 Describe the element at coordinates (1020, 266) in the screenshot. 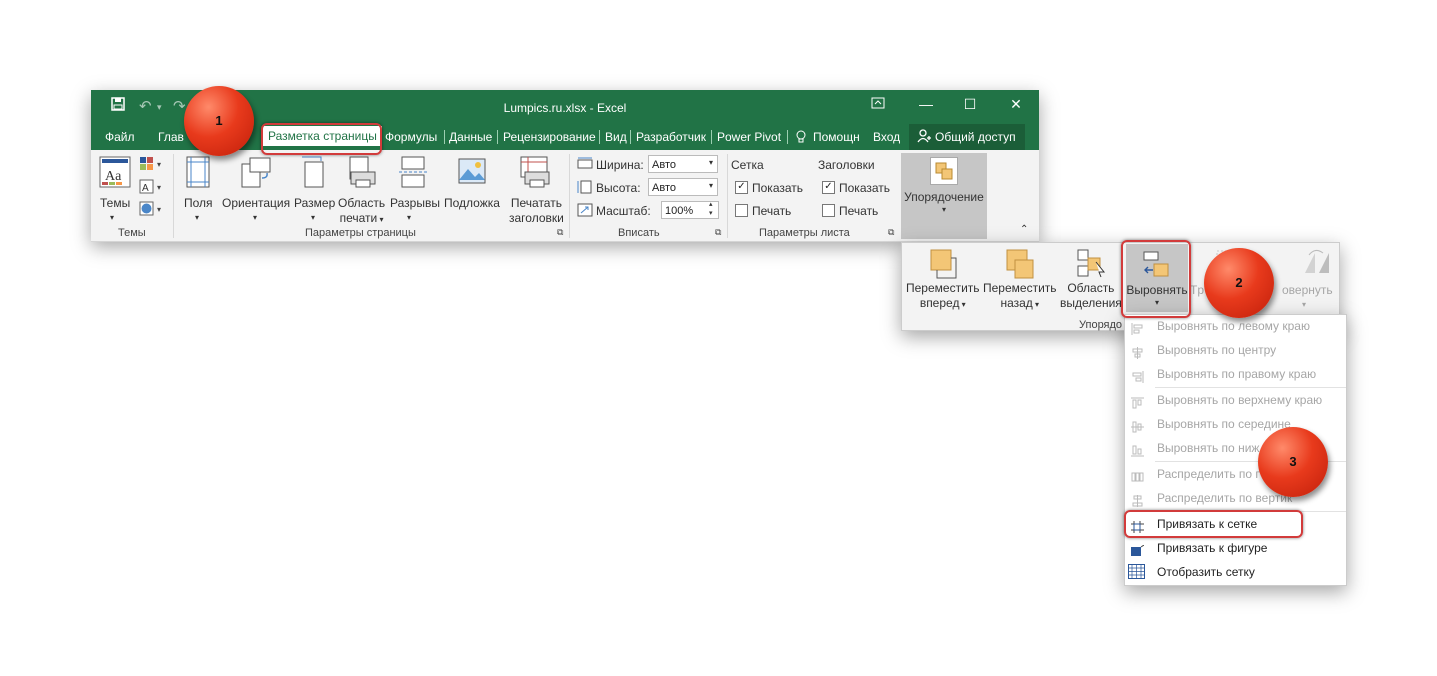

I see `send-backward-icon` at that location.